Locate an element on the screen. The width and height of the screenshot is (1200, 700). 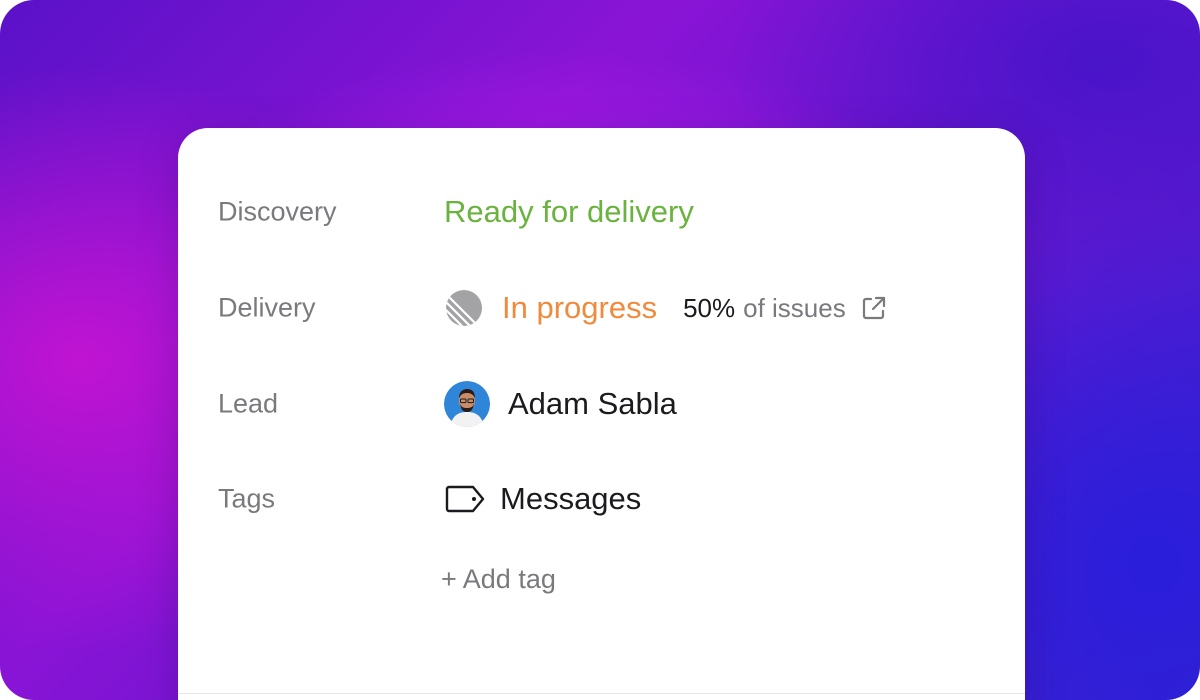
discovery-value: Ready for delivery is located at coordinates (569, 212).